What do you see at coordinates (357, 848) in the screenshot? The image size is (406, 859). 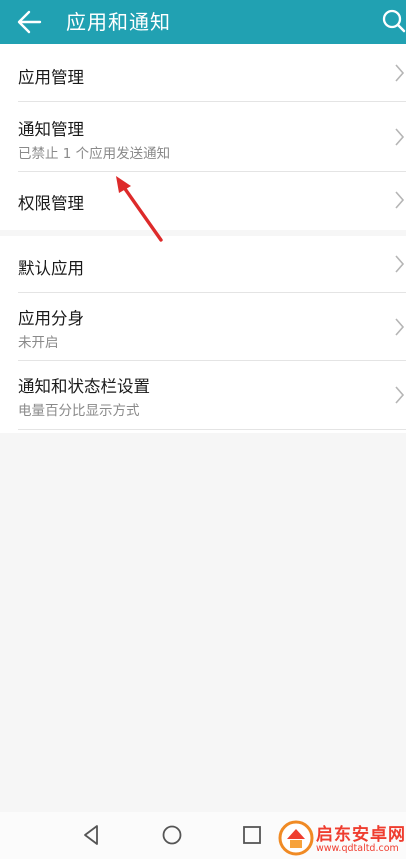 I see `watermark-url: www.qdtaltd.com` at bounding box center [357, 848].